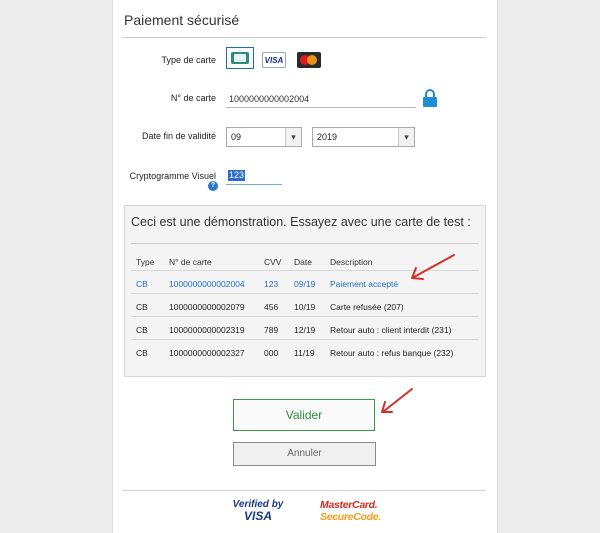 This screenshot has height=533, width=600. What do you see at coordinates (264, 137) in the screenshot?
I see `expiry-month-select: 09 ▾` at bounding box center [264, 137].